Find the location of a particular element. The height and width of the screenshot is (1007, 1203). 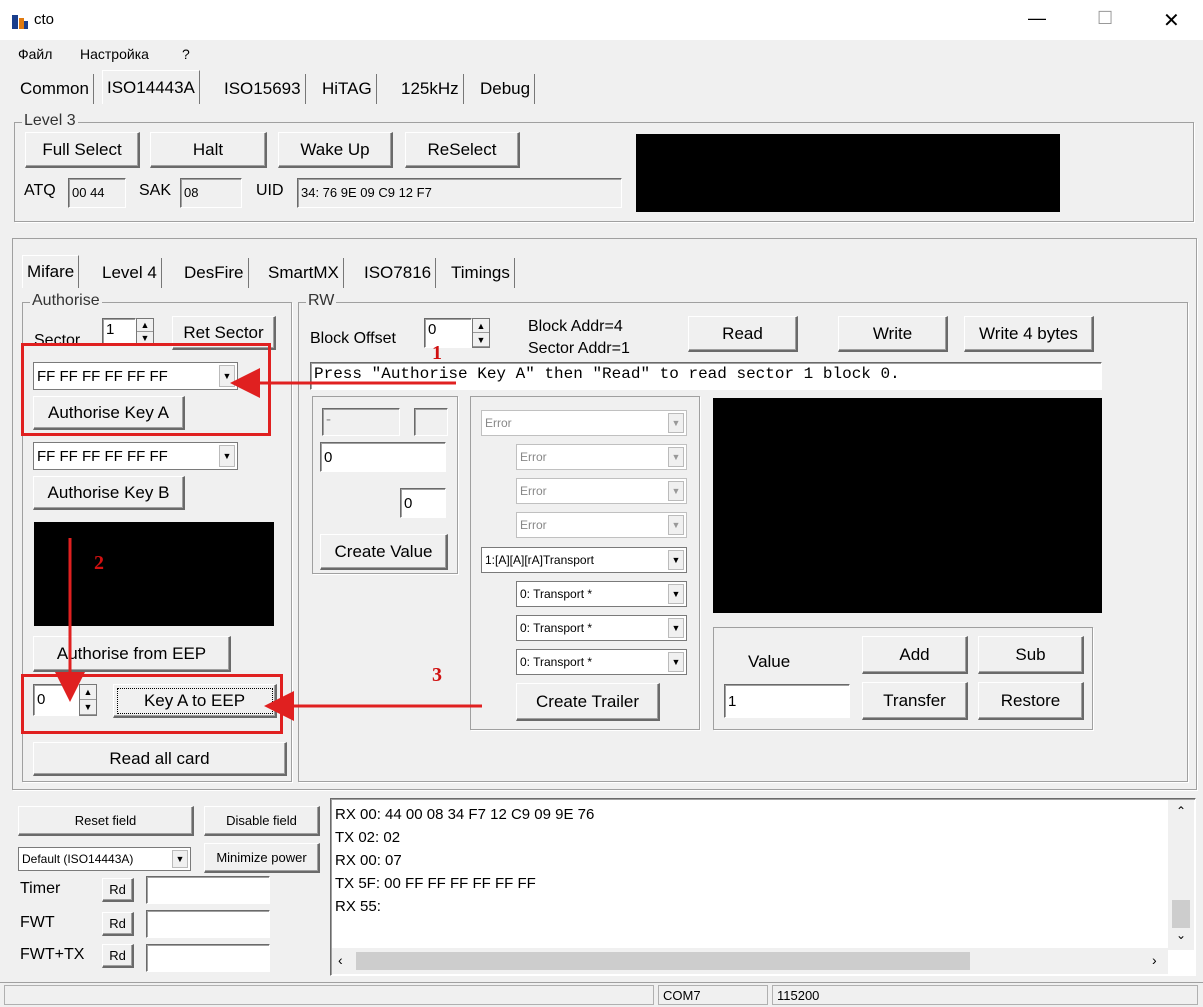

annotation-1: 1 is located at coordinates (437, 353).